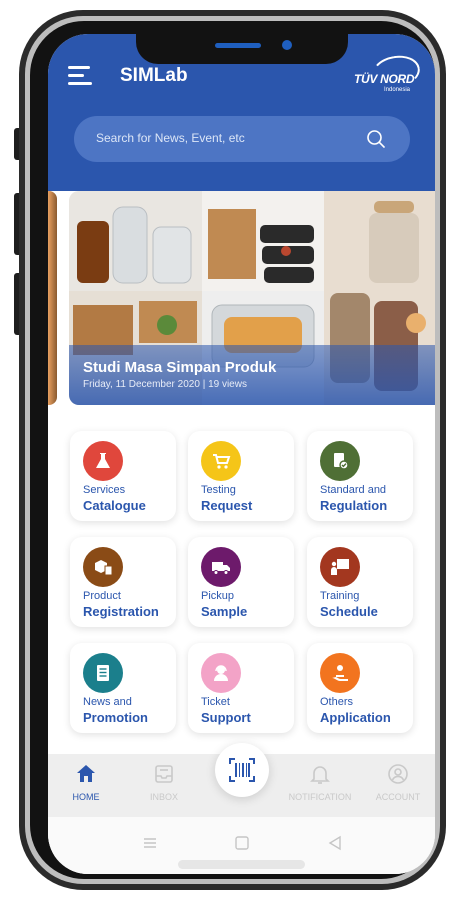  What do you see at coordinates (52, 298) in the screenshot?
I see `previous-slide-peek` at bounding box center [52, 298].